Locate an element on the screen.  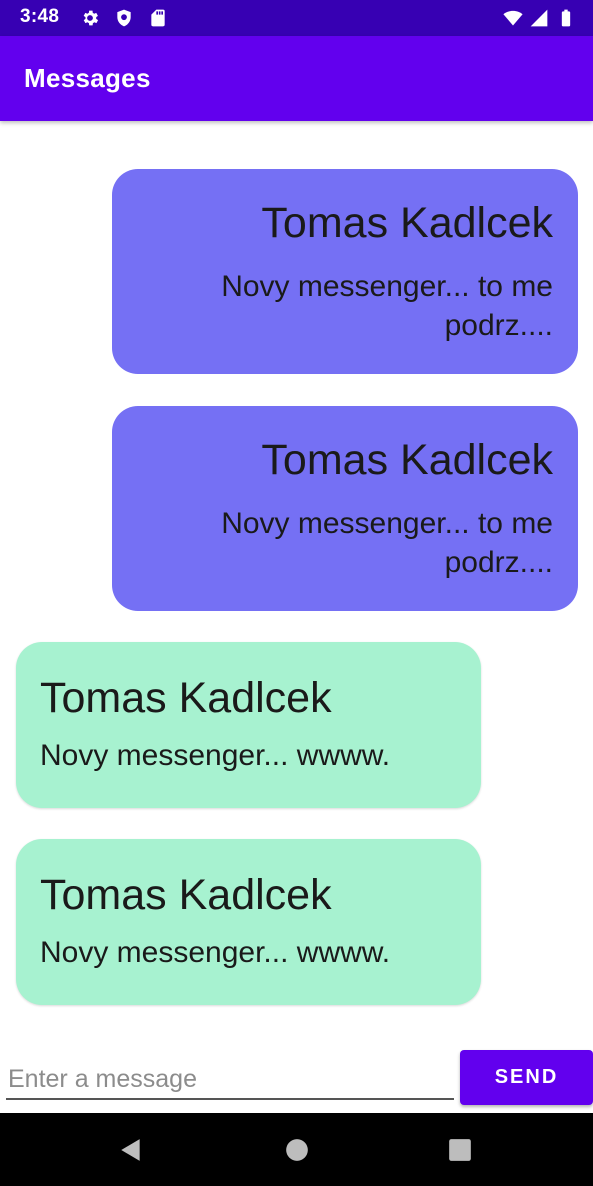
send-button: SEND is located at coordinates (526, 1077).